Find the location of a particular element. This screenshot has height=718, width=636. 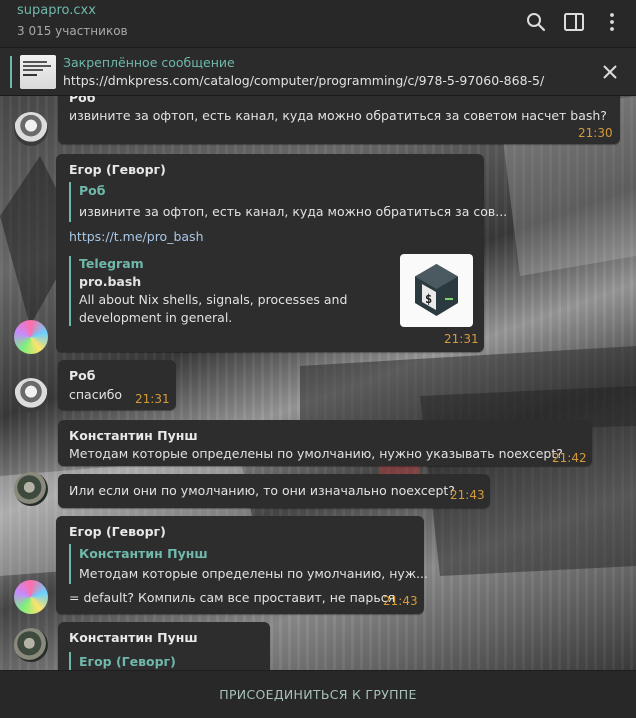

message-bubble: Константин Пунш Егор (Геворг) is located at coordinates (164, 646).